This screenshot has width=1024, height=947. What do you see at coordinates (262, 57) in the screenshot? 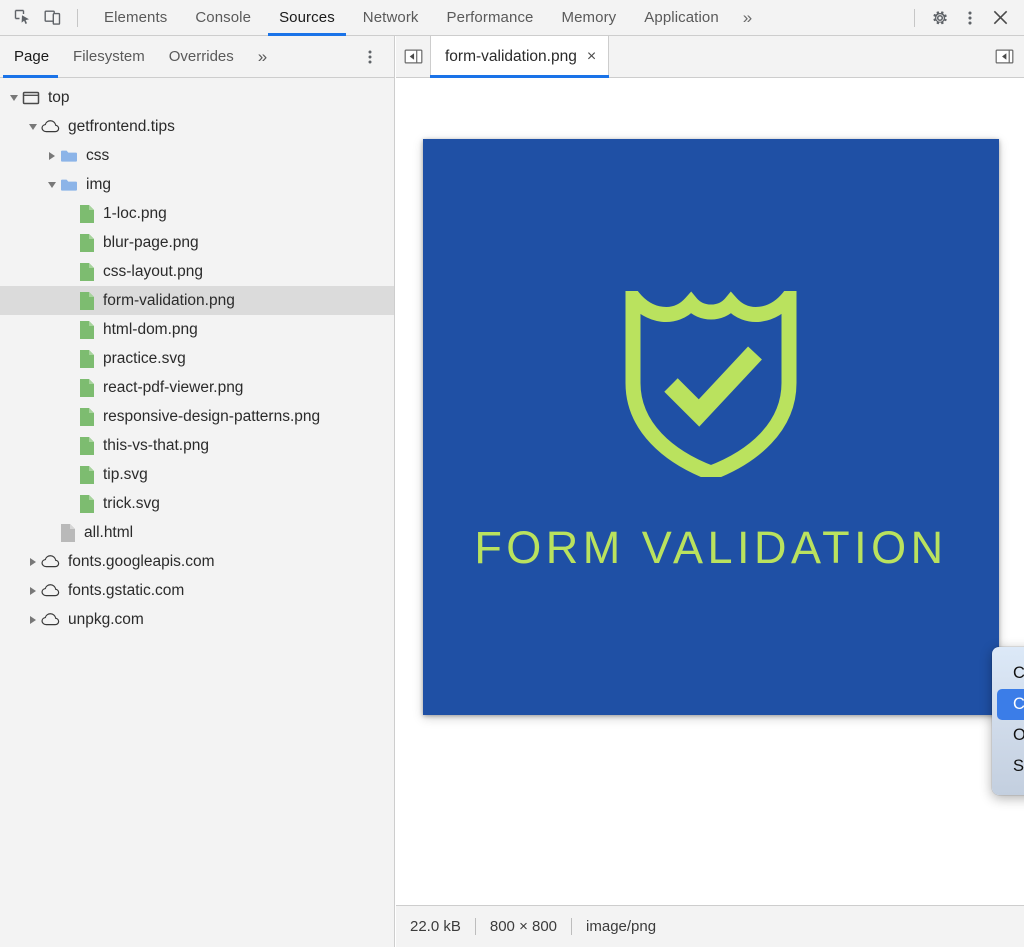
I see `nav-tab-more-icon: »` at bounding box center [262, 57].